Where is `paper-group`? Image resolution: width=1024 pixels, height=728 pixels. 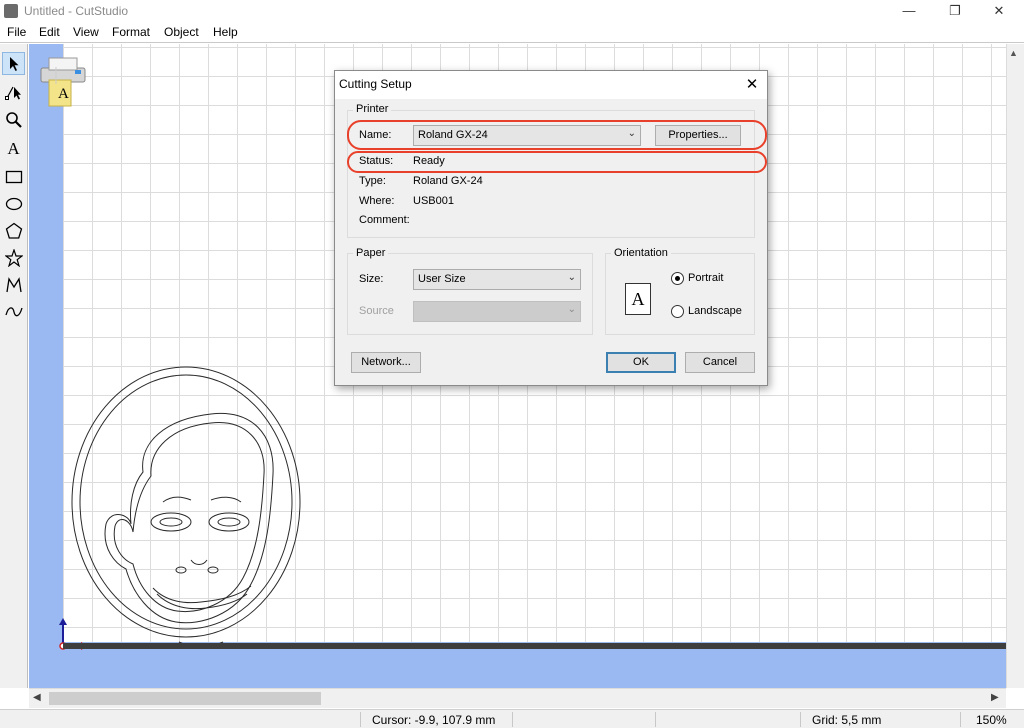
paper-group is located at coordinates (470, 294).